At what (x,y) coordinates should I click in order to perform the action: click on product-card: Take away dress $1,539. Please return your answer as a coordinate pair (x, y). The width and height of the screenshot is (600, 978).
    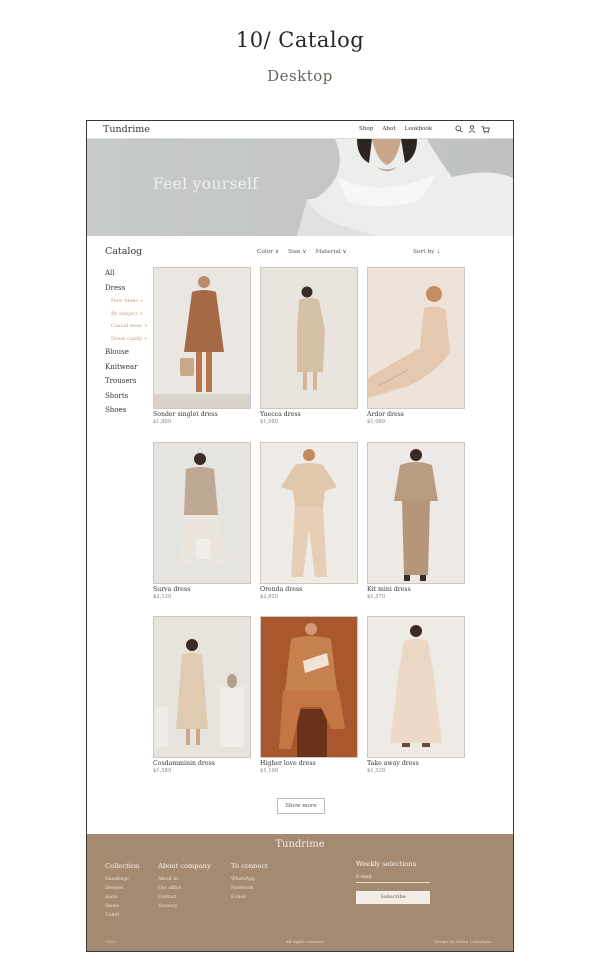
    Looking at the image, I should click on (416, 695).